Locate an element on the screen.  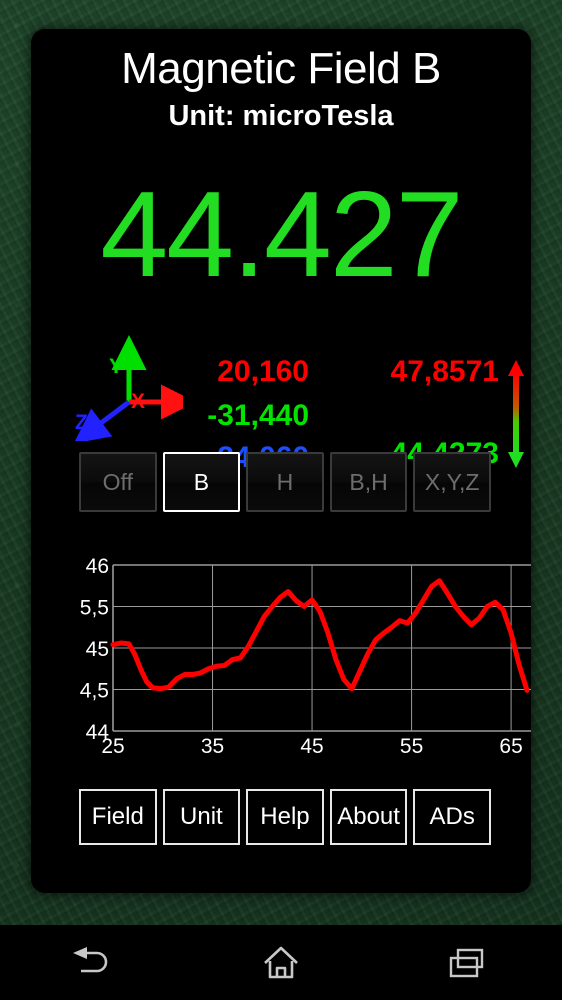
page-title: Magnetic Field B is located at coordinates (281, 68).